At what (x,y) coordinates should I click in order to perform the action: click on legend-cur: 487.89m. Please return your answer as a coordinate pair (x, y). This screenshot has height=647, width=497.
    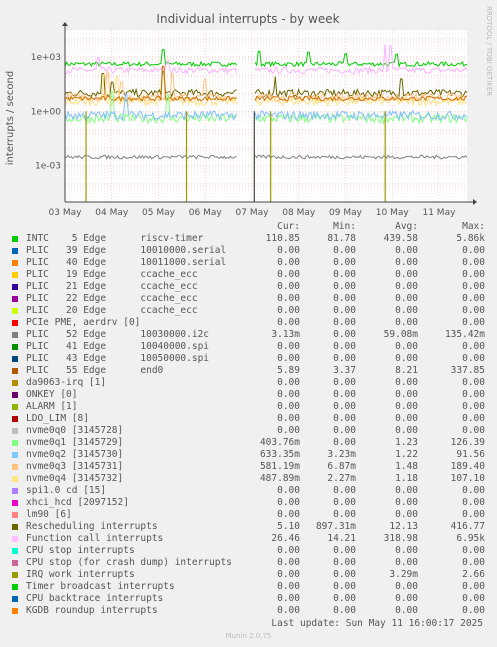
    Looking at the image, I should click on (279, 478).